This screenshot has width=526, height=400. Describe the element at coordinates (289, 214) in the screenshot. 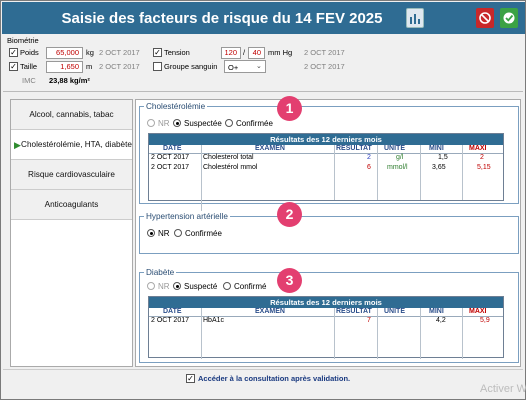

I see `annotation-badge-2: 2` at that location.